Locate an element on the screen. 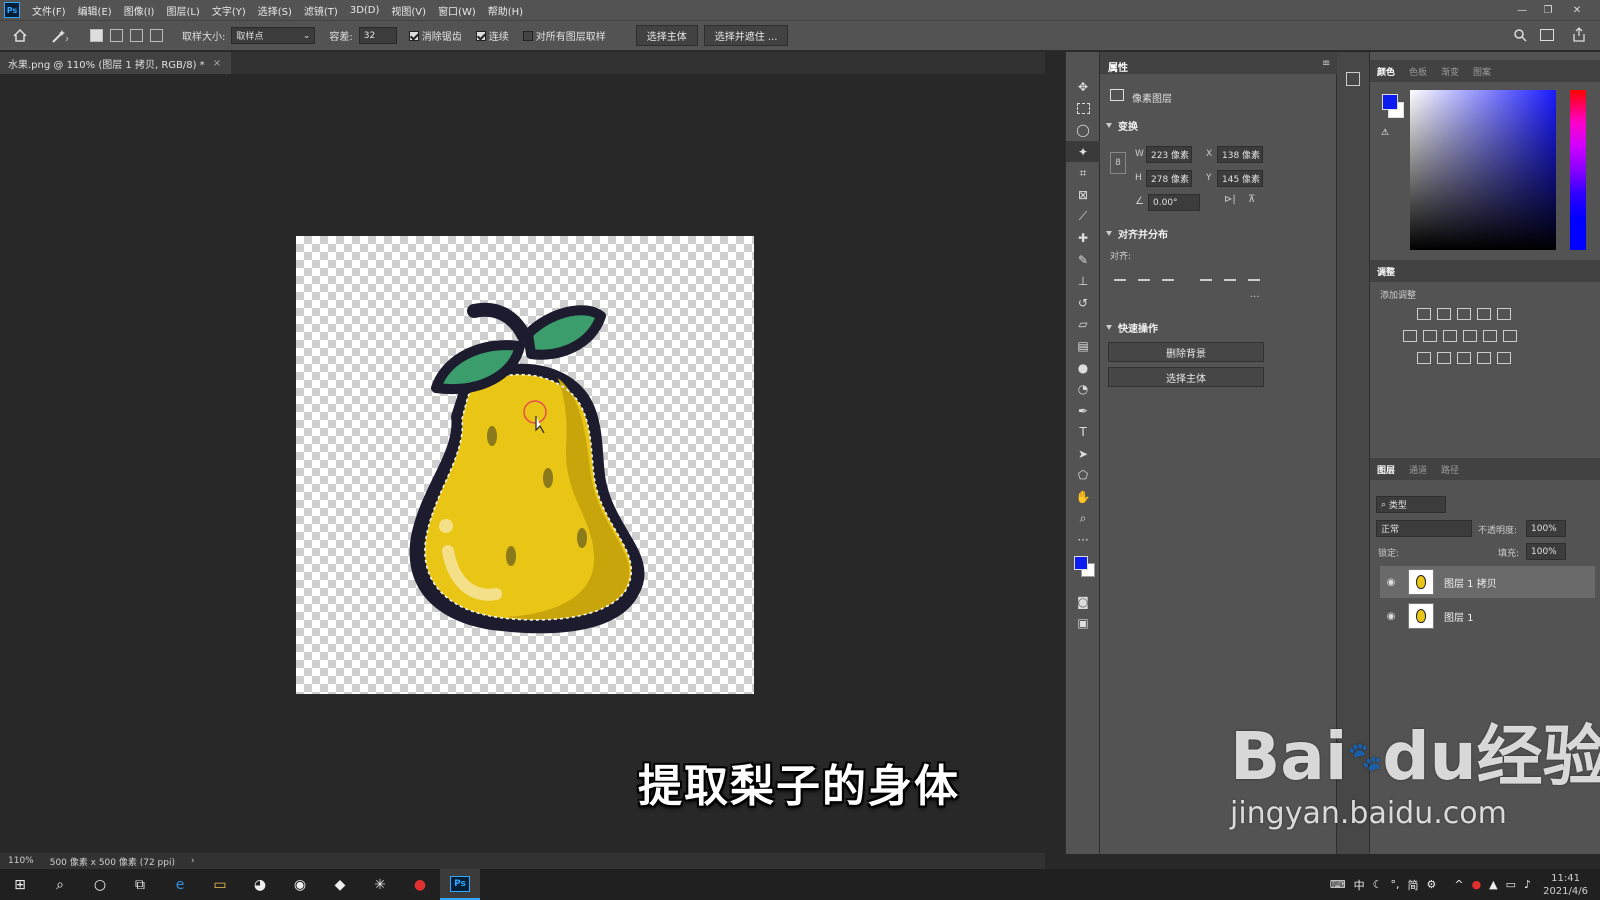 The height and width of the screenshot is (900, 1600). exposure-icon is located at coordinates (1484, 314).